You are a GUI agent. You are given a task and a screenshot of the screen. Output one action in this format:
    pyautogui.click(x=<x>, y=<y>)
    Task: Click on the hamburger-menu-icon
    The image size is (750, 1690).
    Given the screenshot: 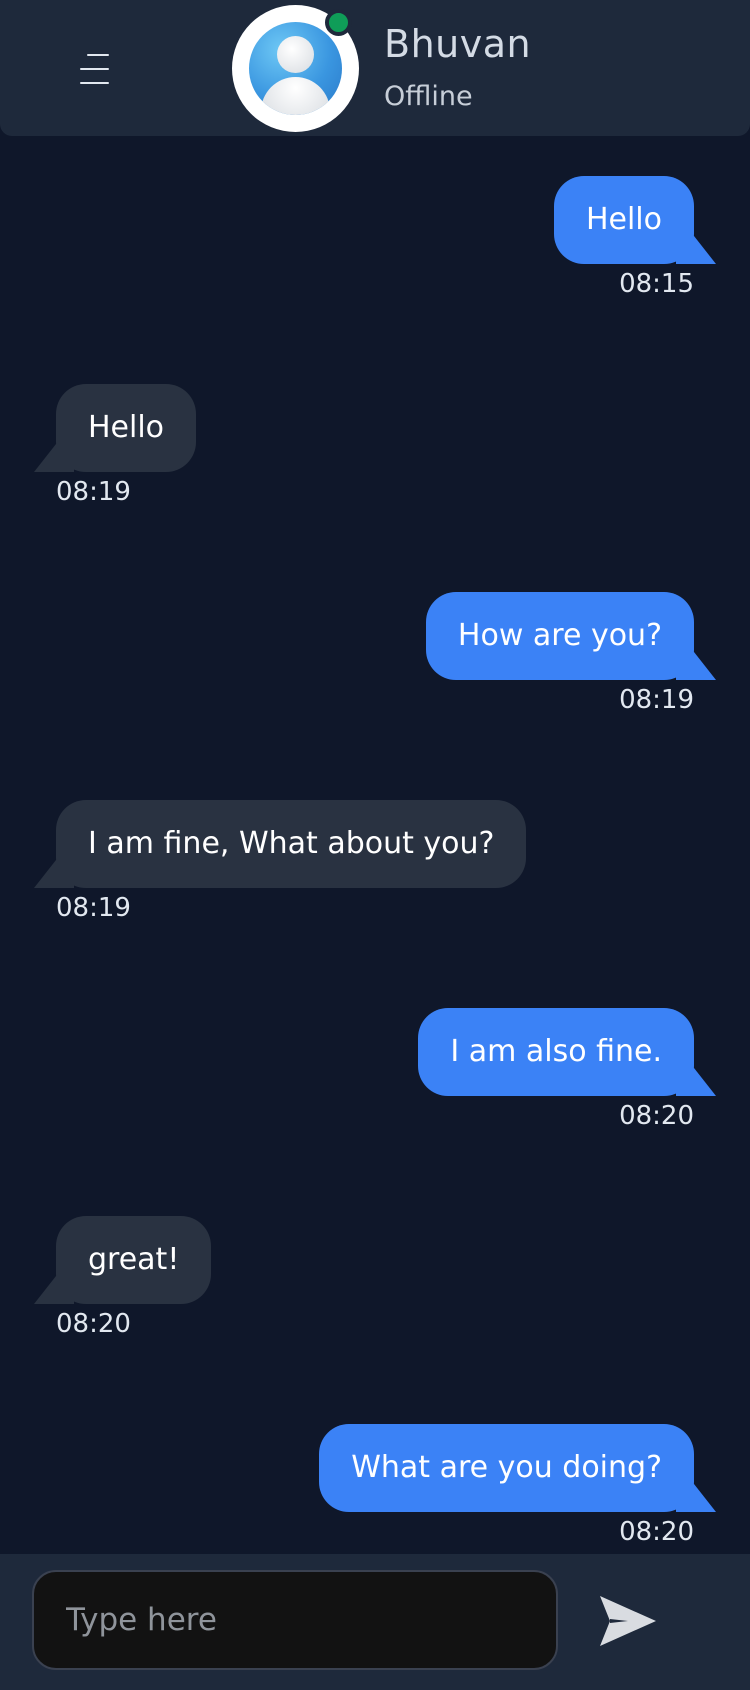 What is the action you would take?
    pyautogui.click(x=94, y=69)
    